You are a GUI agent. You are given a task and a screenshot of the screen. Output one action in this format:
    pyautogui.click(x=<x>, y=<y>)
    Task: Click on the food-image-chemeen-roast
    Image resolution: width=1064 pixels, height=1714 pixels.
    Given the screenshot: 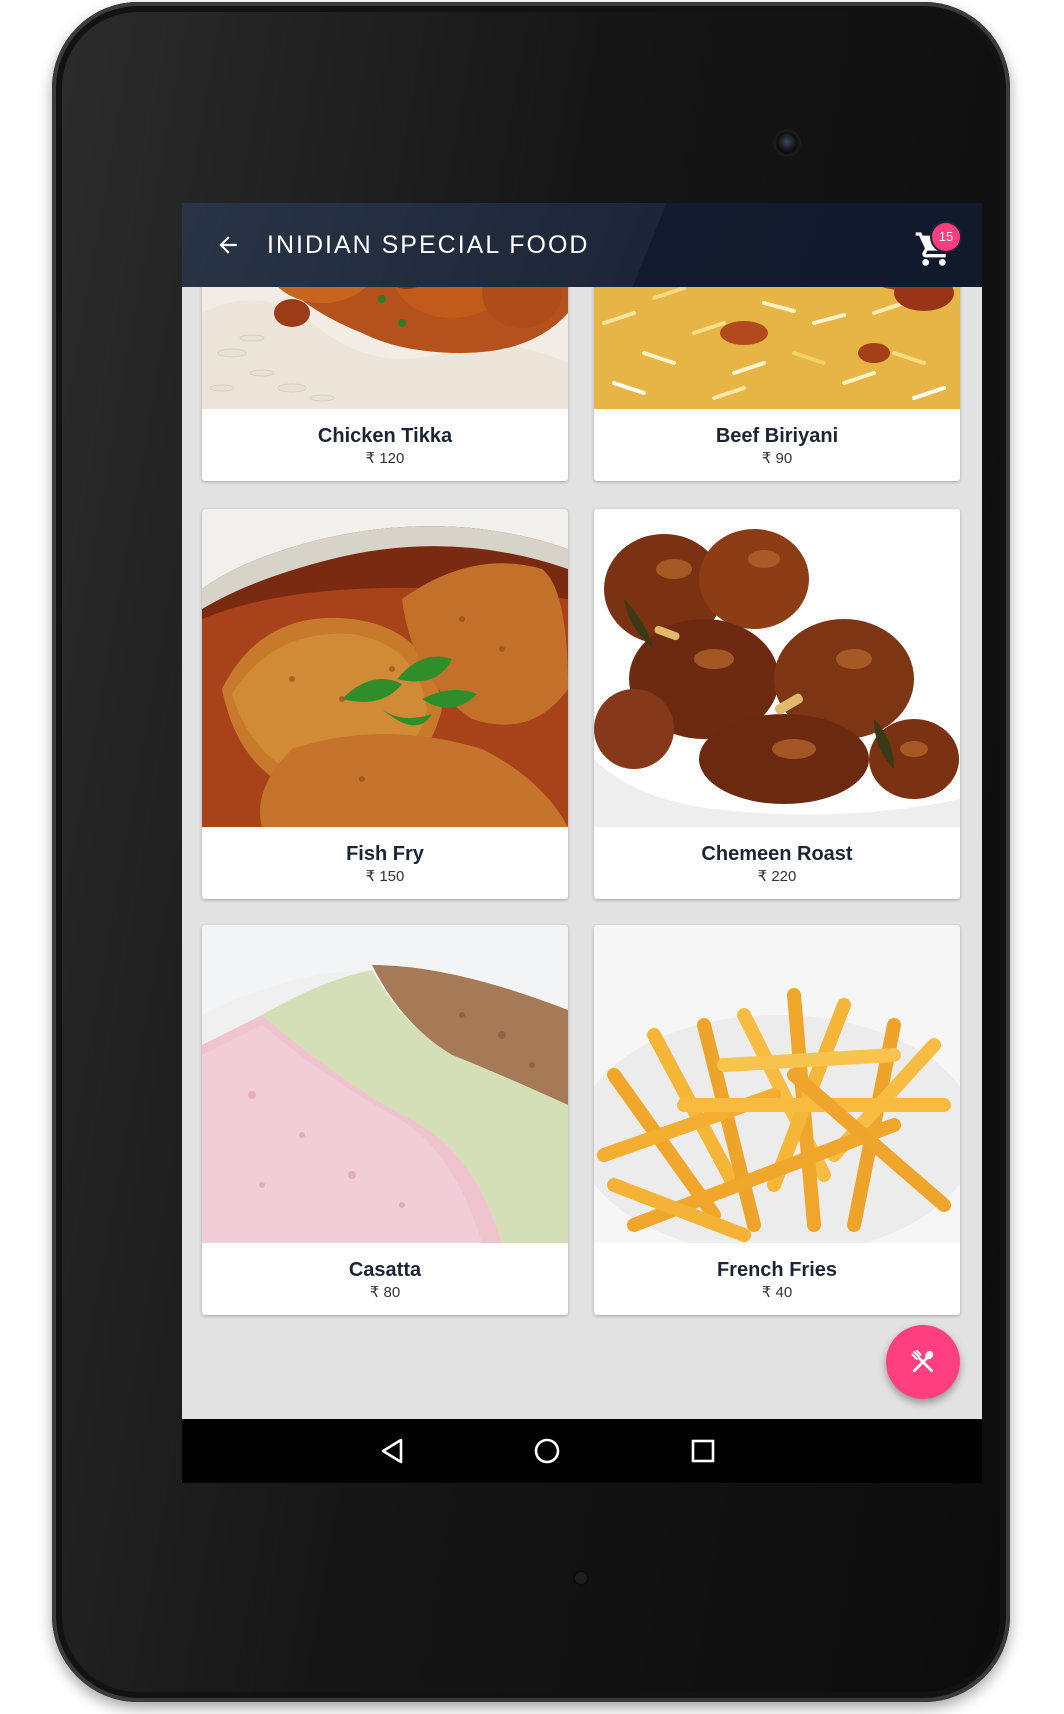 What is the action you would take?
    pyautogui.click(x=777, y=668)
    